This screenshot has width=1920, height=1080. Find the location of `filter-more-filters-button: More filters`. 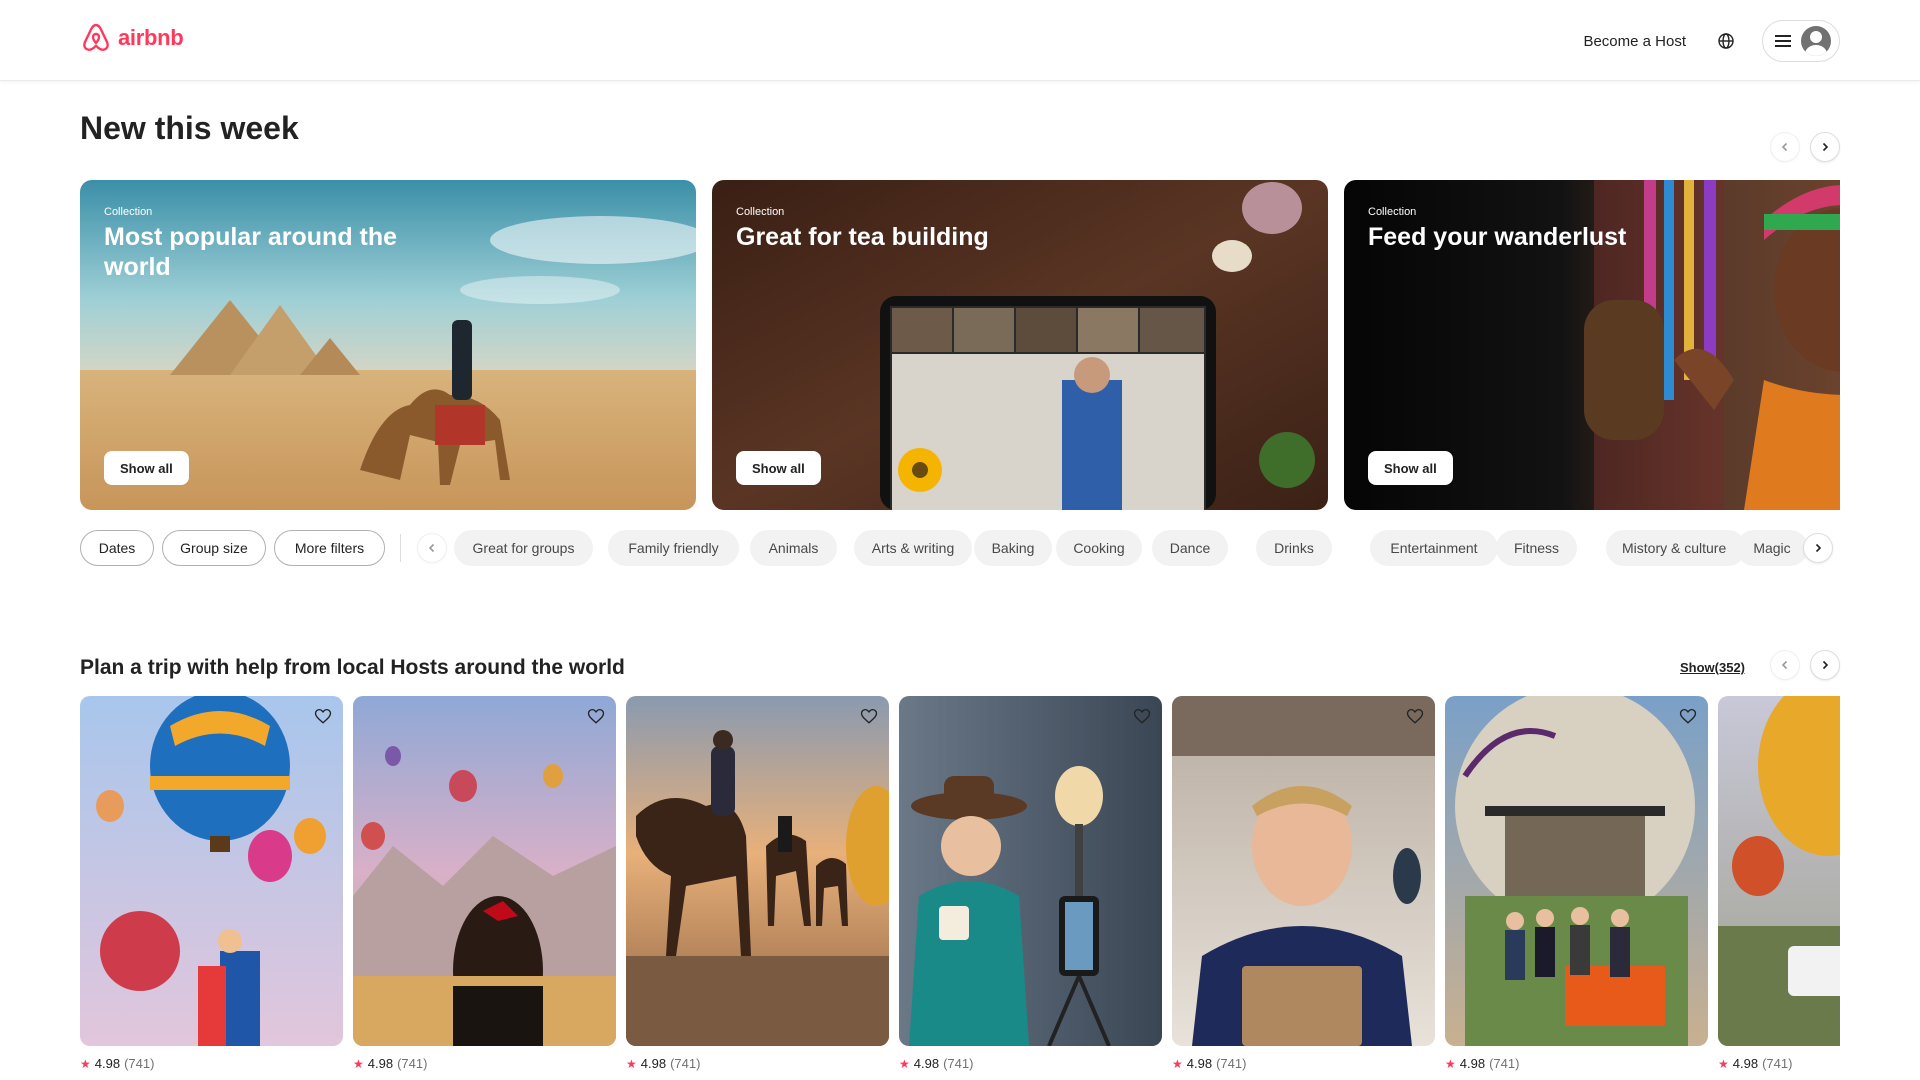

filter-more-filters-button: More filters is located at coordinates (329, 548).